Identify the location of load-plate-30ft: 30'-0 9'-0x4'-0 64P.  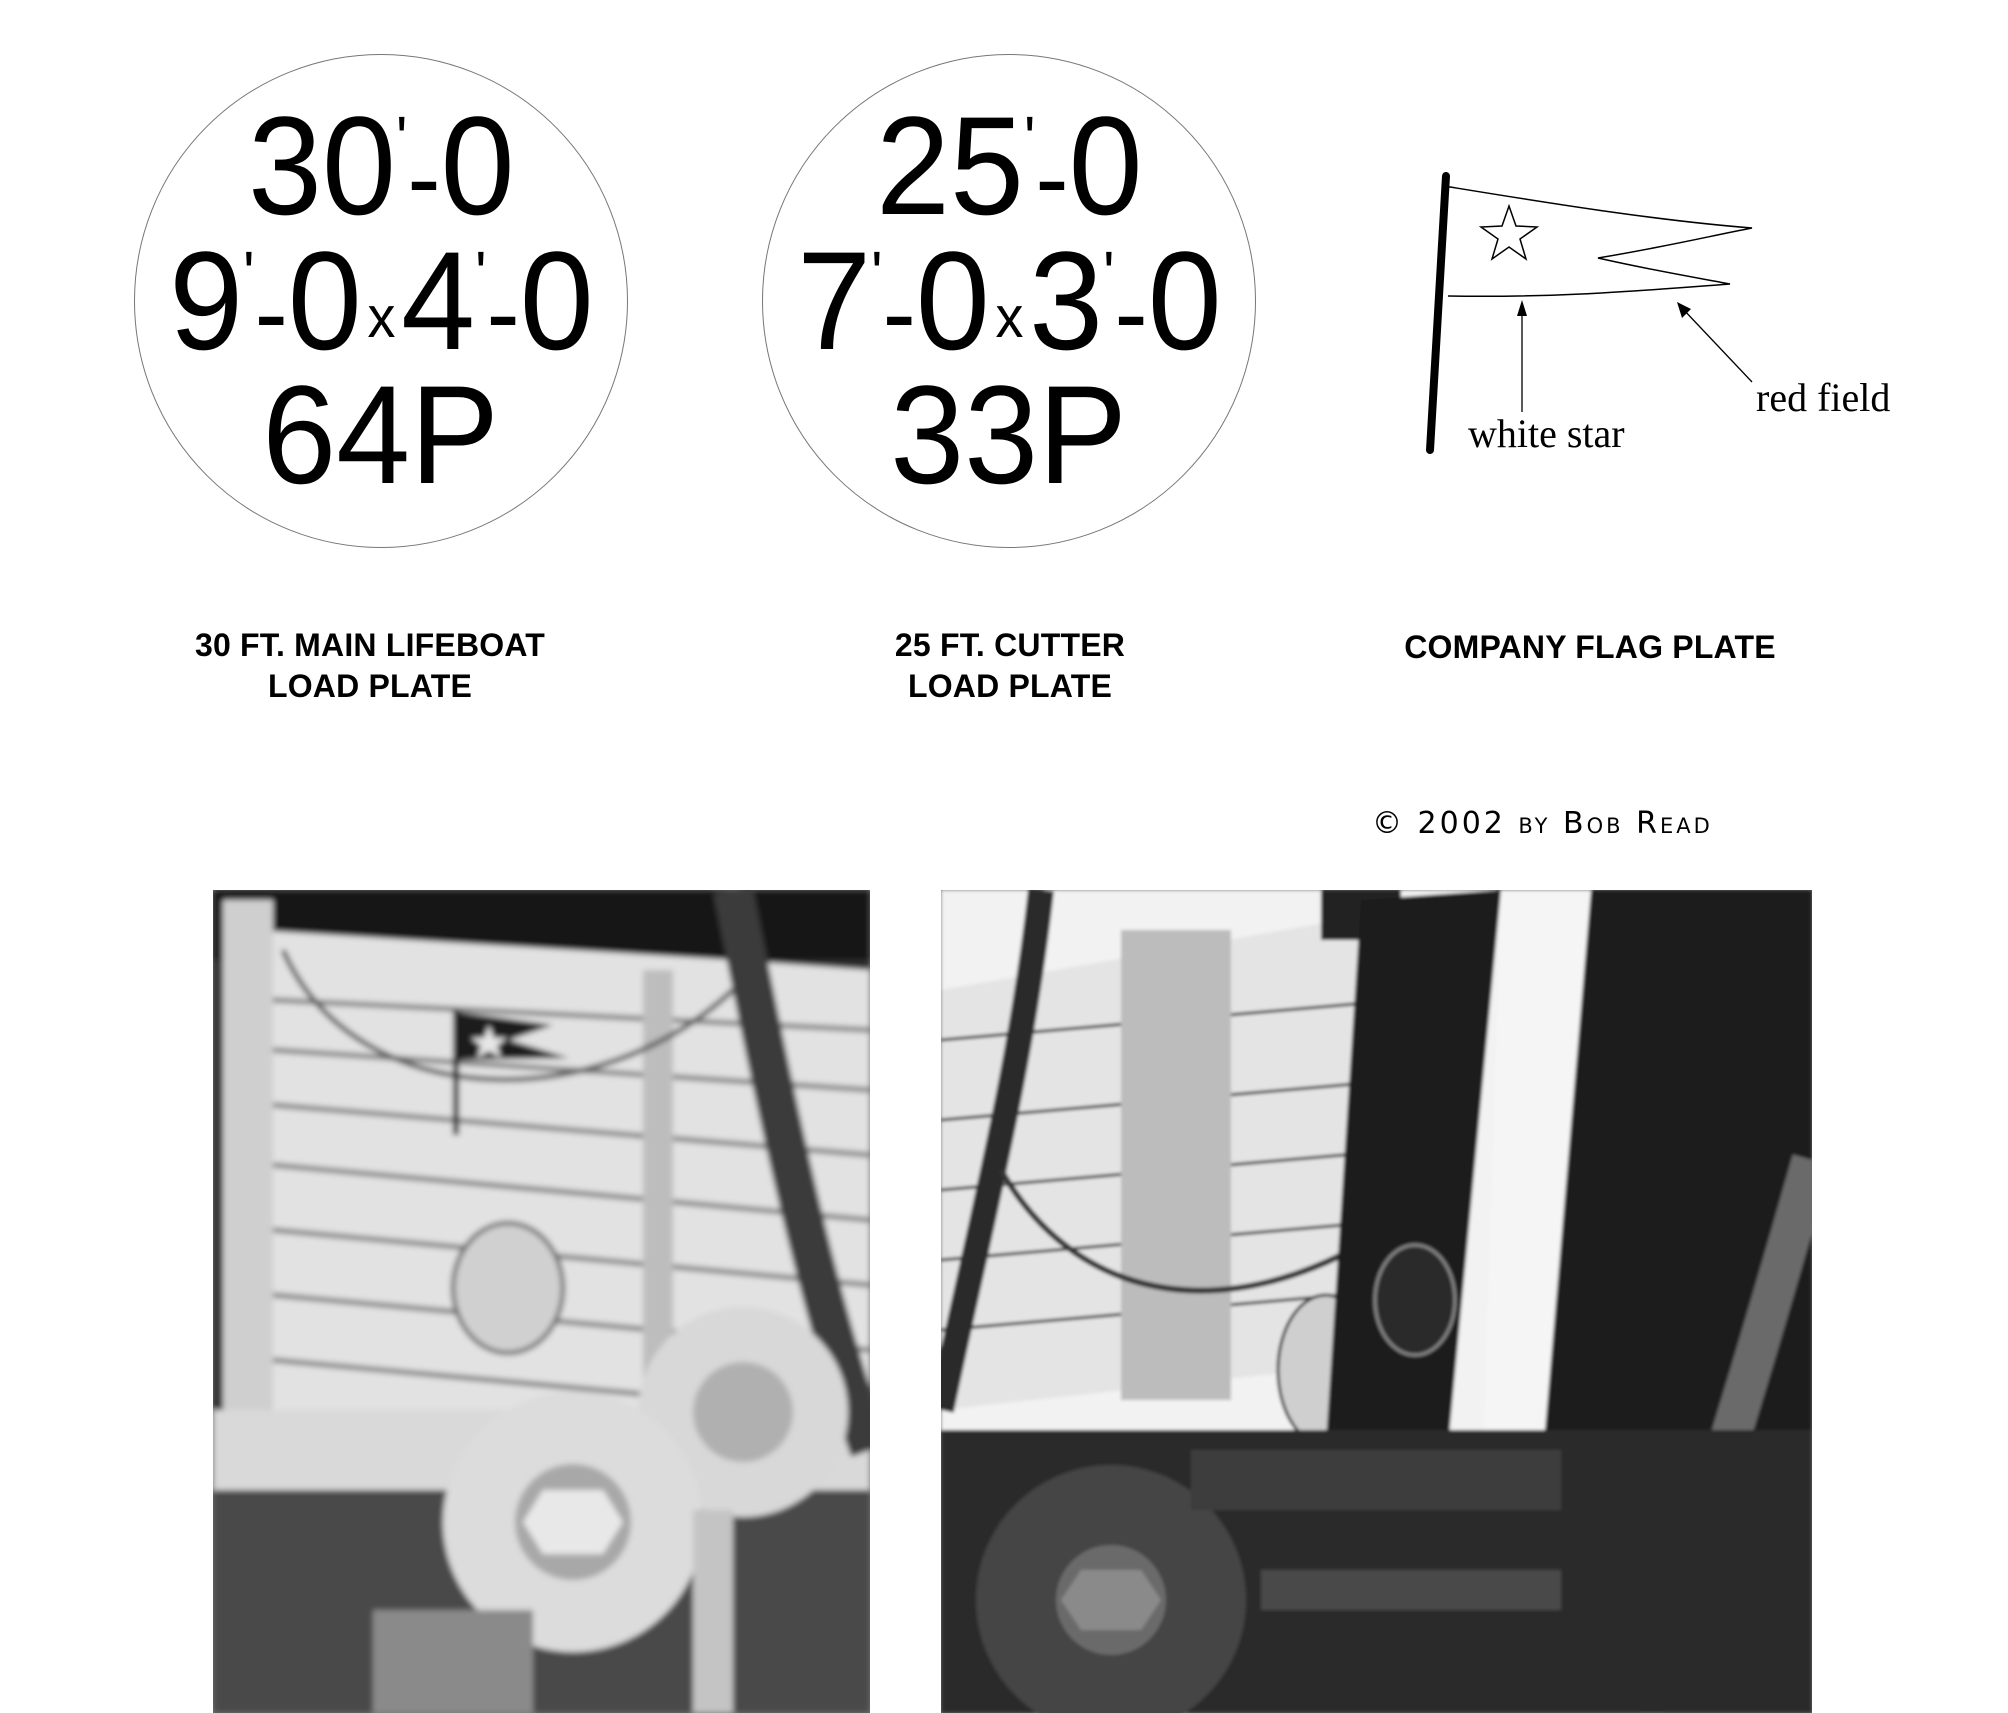
(381, 301).